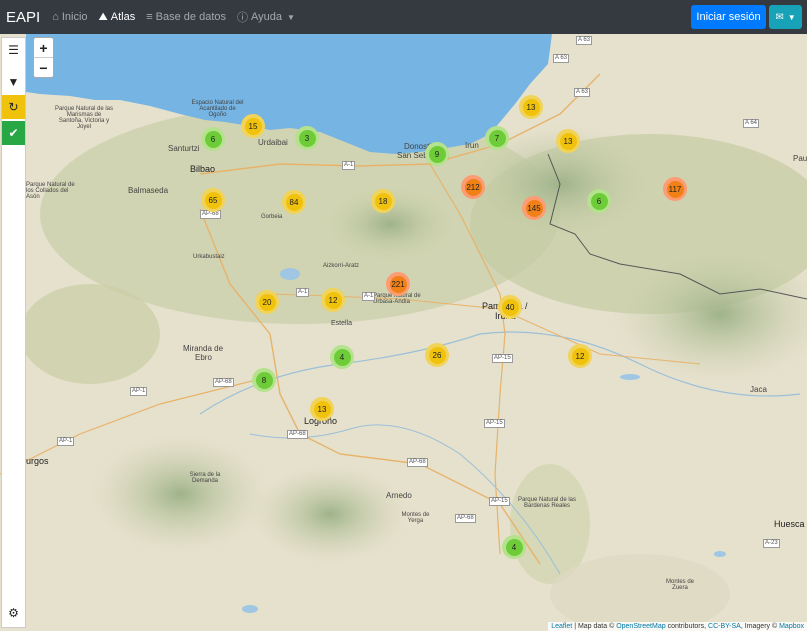 This screenshot has width=807, height=631. Describe the element at coordinates (273, 142) in the screenshot. I see `place-urdaibai: Urdaibai` at that location.